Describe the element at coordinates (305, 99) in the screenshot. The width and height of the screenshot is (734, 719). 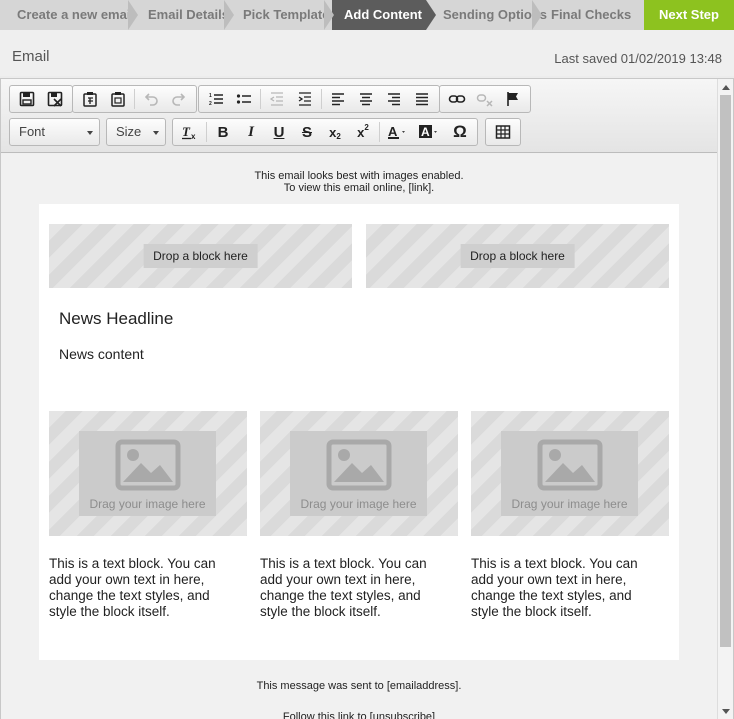
I see `increase-indent-icon` at that location.